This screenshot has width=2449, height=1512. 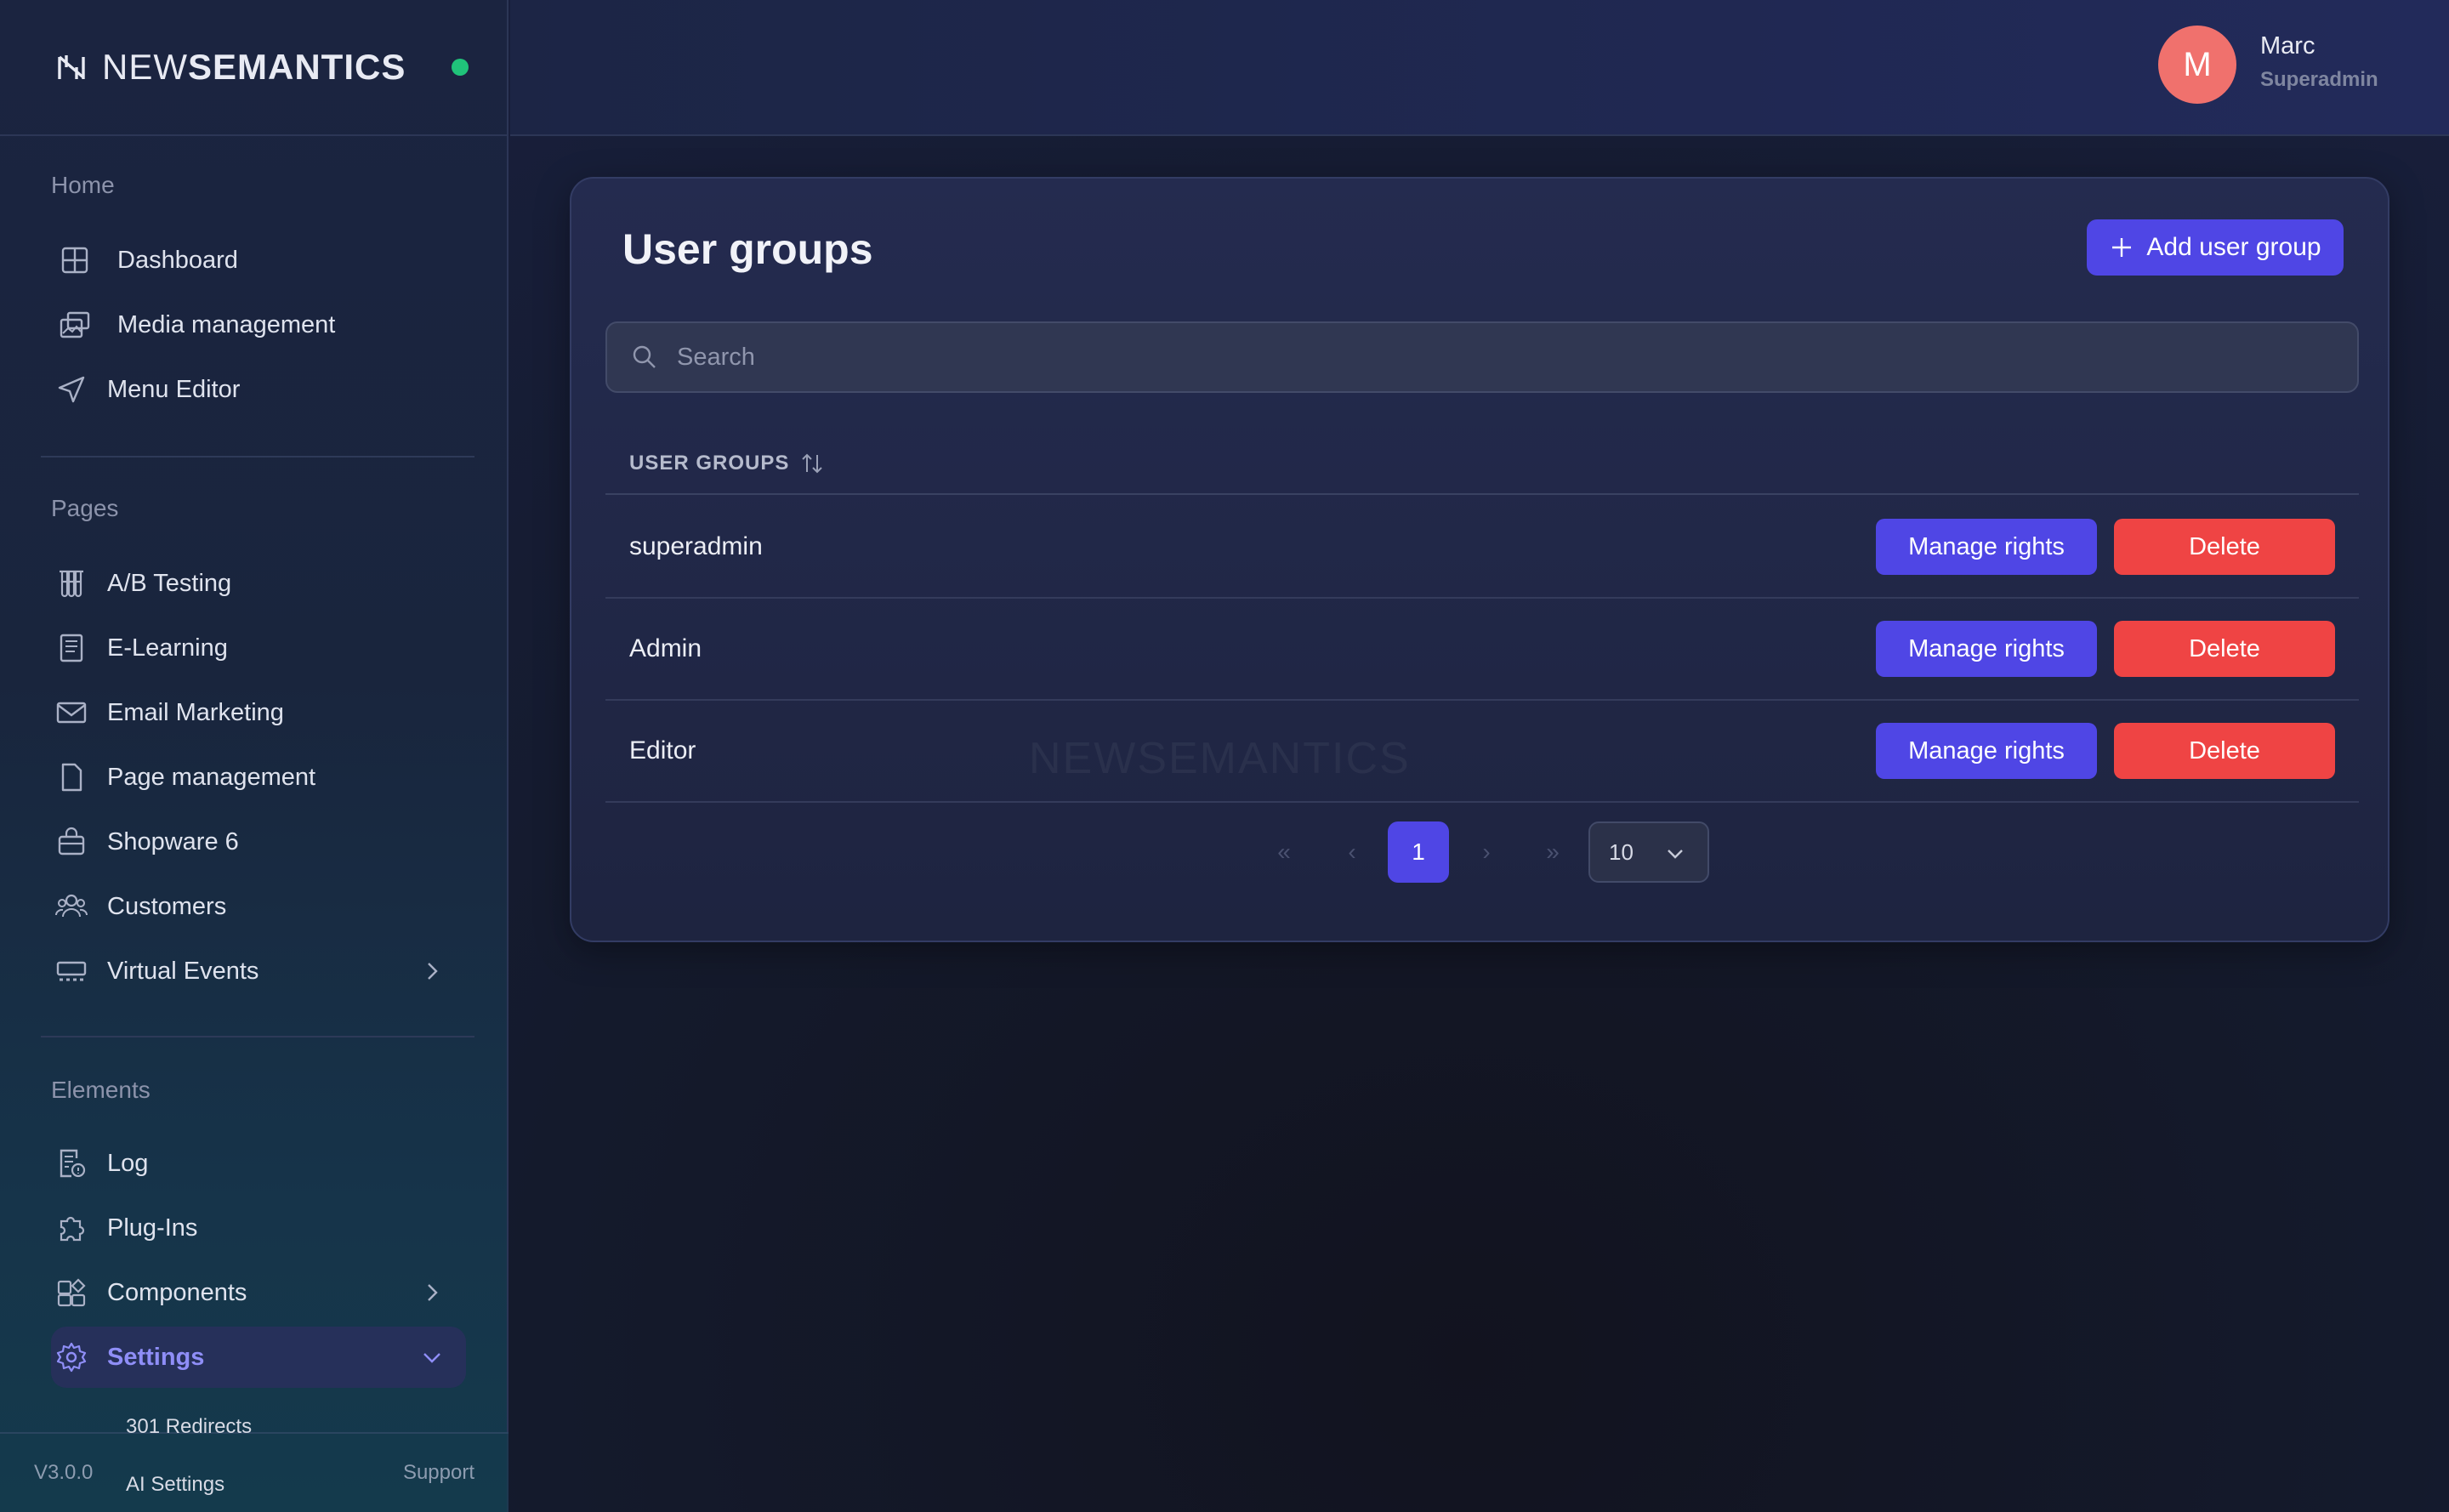 What do you see at coordinates (177, 260) in the screenshot?
I see `sidebar-item-label: Dashboard` at bounding box center [177, 260].